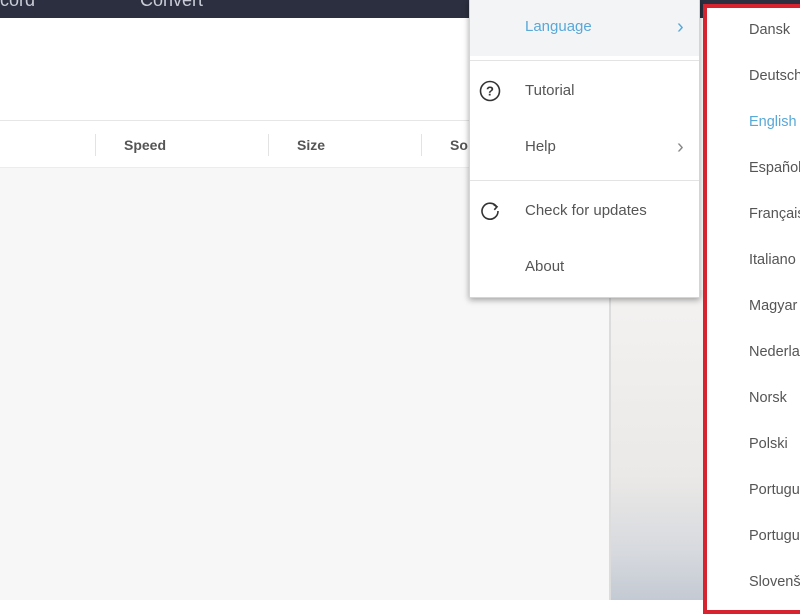 This screenshot has height=614, width=800. I want to click on language-option-deutsch: Deutsch, so click(774, 76).